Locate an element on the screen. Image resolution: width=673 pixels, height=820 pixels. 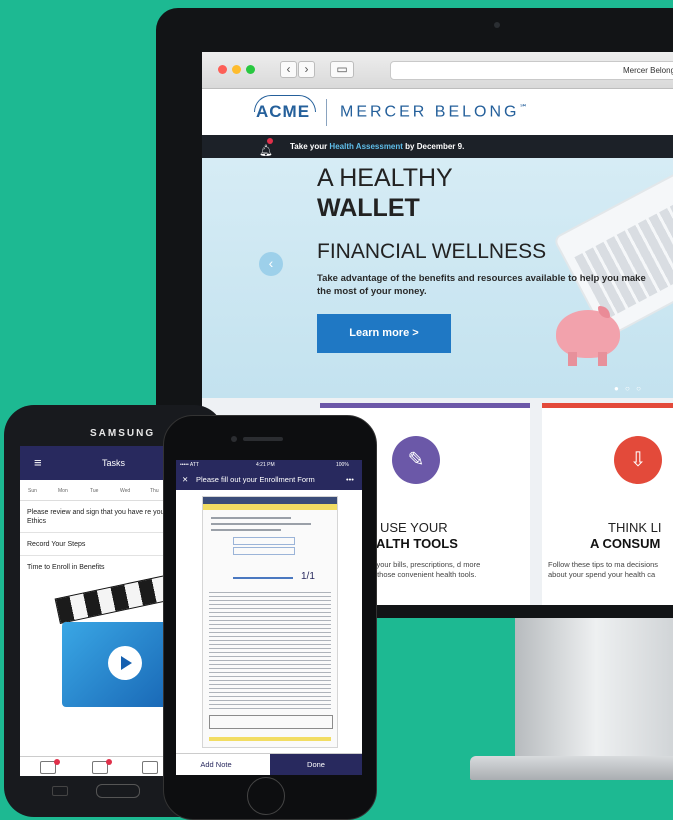
speaker-grille is located at coordinates (263, 439).